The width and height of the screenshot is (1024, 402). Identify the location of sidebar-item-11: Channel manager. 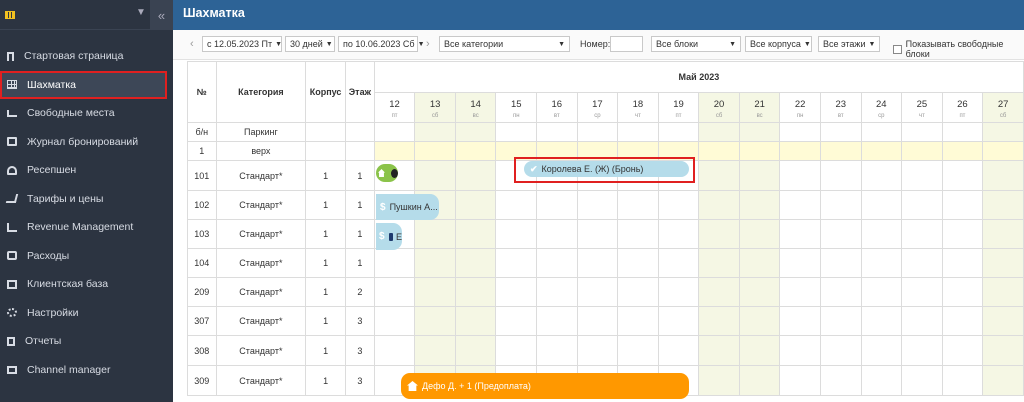
(86, 370).